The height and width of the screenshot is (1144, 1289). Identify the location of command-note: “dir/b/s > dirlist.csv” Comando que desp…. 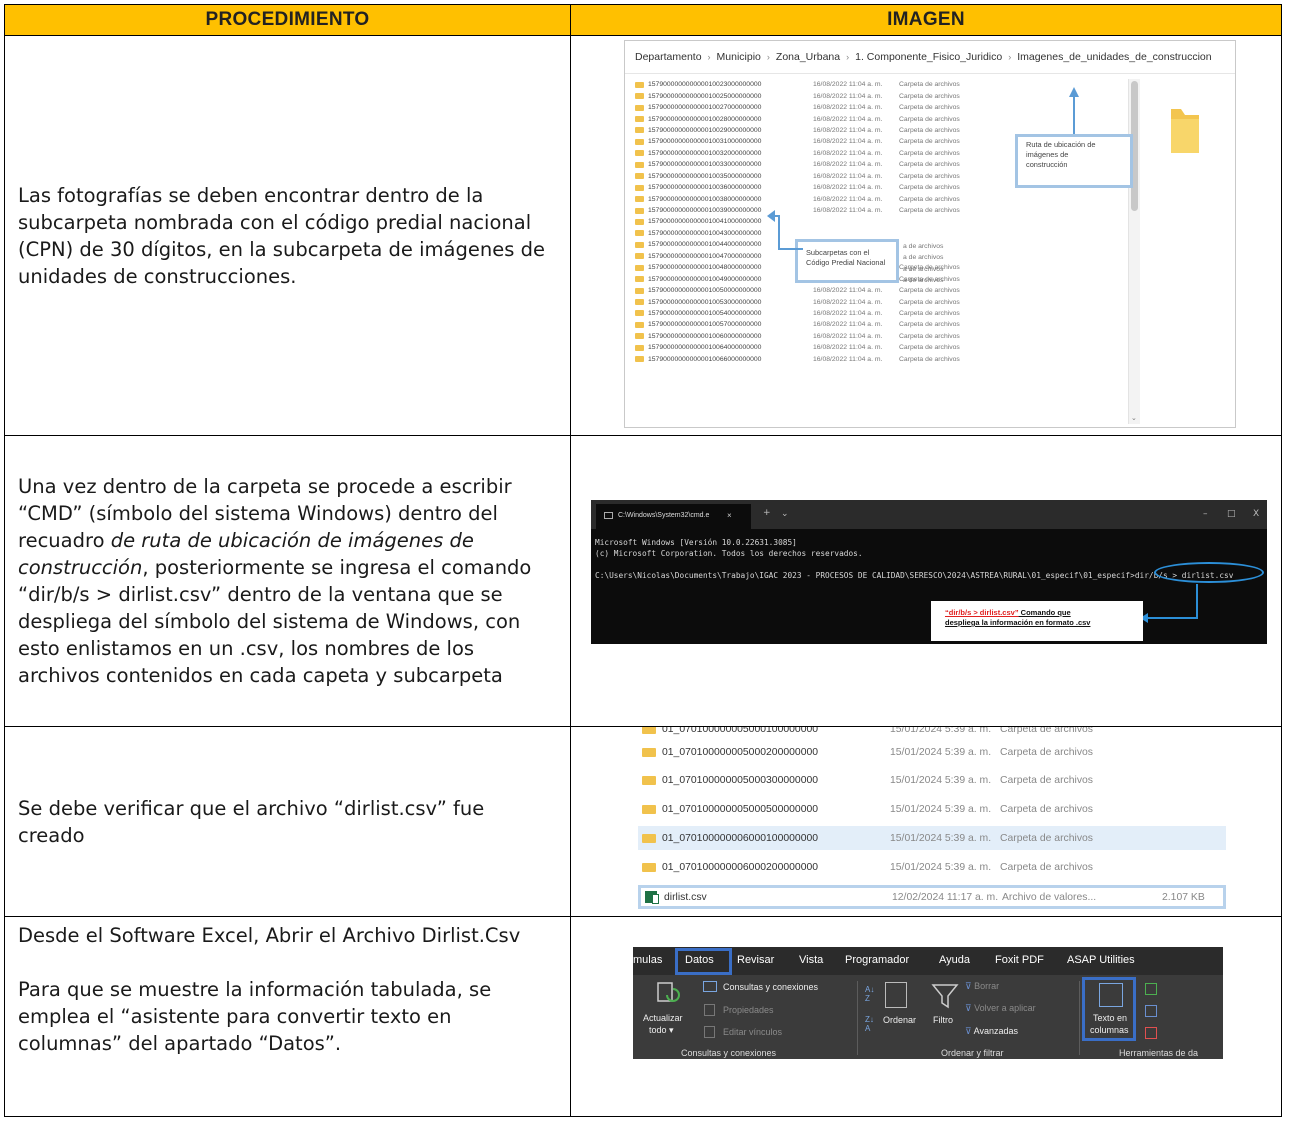
(1037, 621).